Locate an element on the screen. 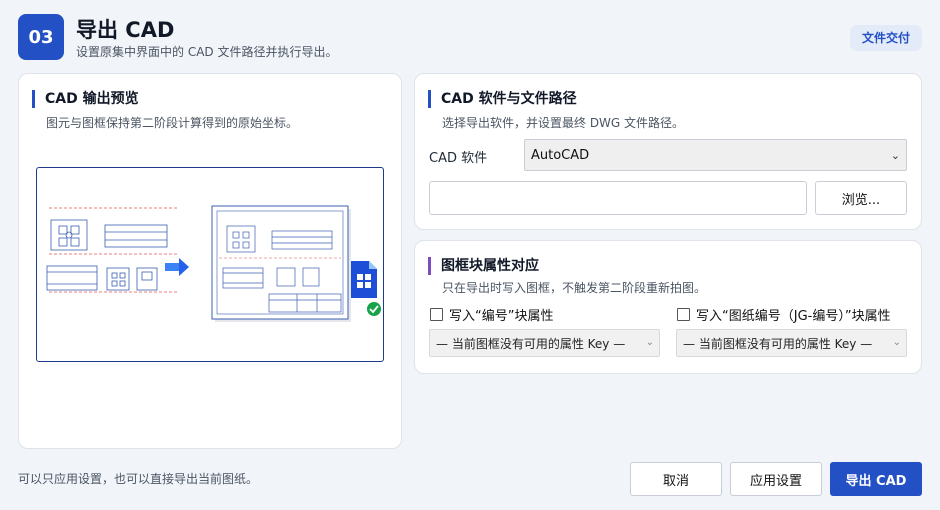  cad-software-label: CAD 软件 is located at coordinates (458, 158).